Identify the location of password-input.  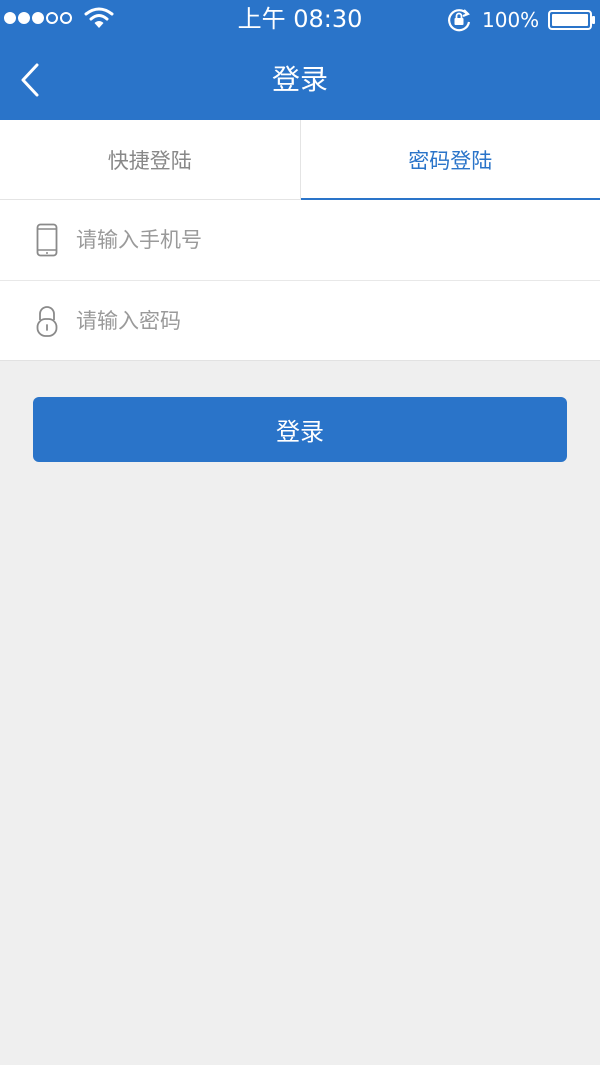
(316, 320).